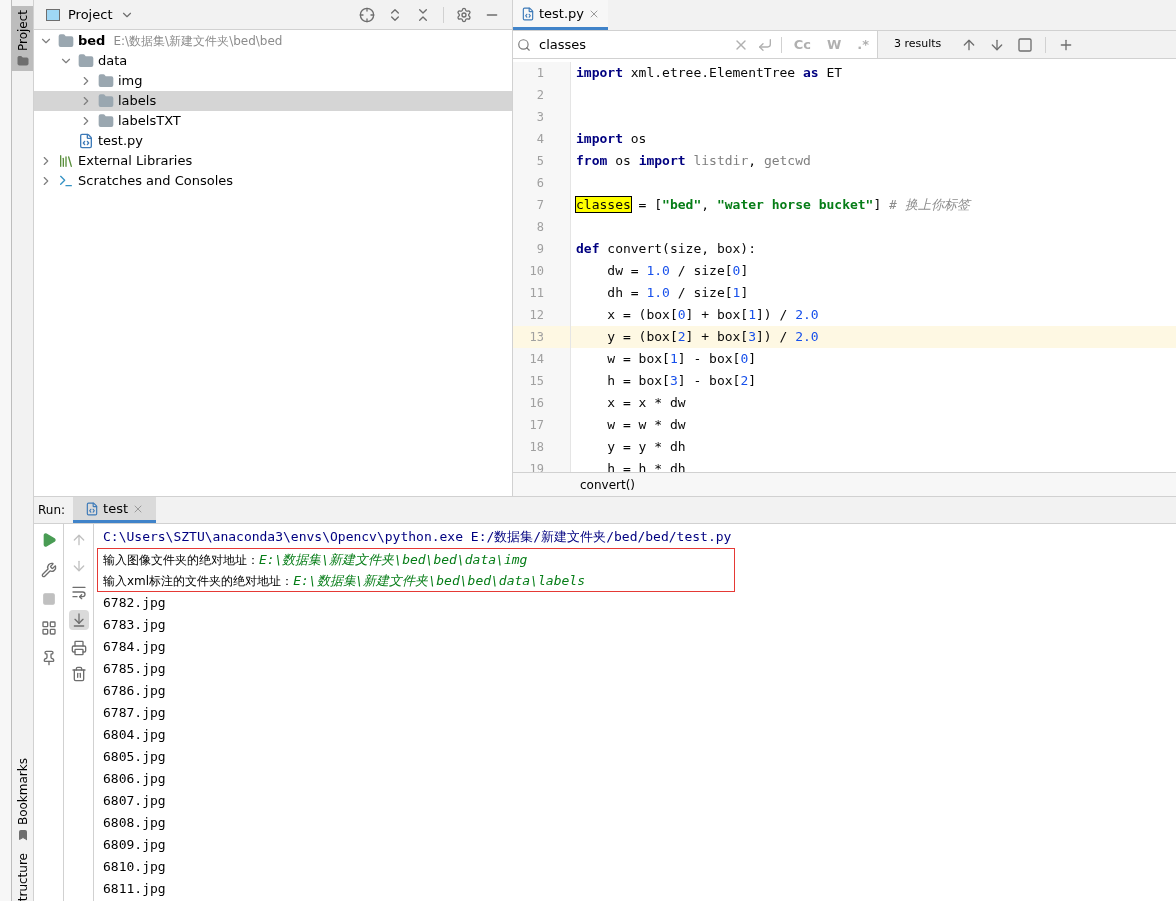 The image size is (1176, 901). Describe the element at coordinates (918, 44) in the screenshot. I see `results-count: 3 results` at that location.